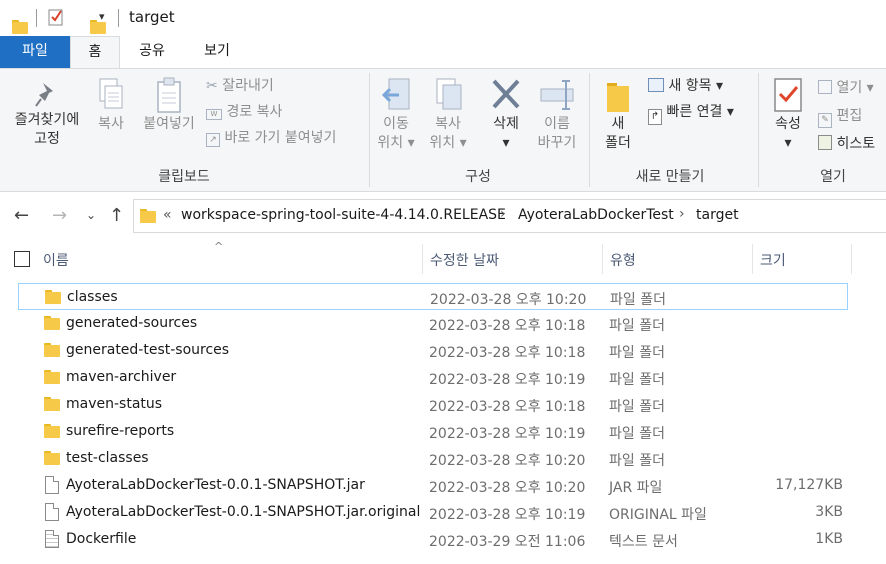 This screenshot has height=564, width=886. I want to click on cut-button: ✂ 잘라내기, so click(240, 85).